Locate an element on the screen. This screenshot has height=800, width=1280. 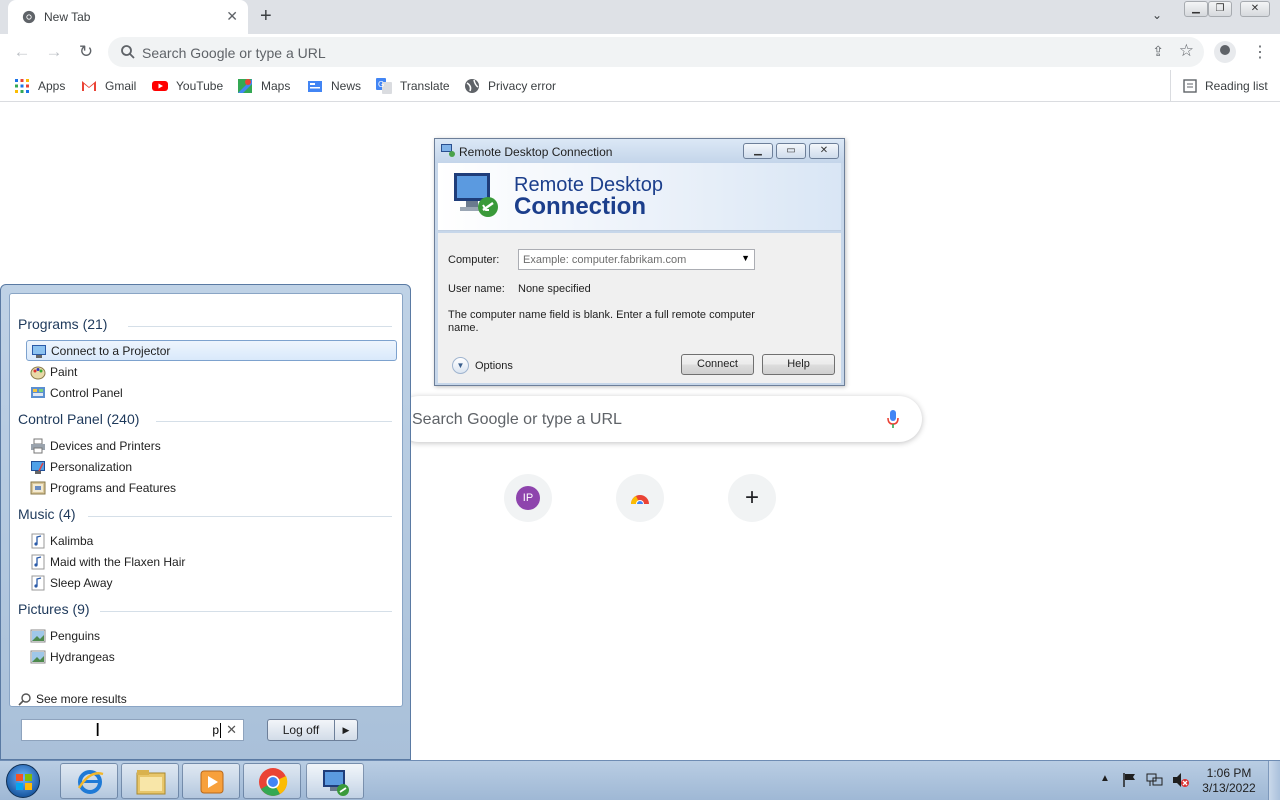
result-connect-to-projector: Connect to a Projector is located at coordinates (211, 350).